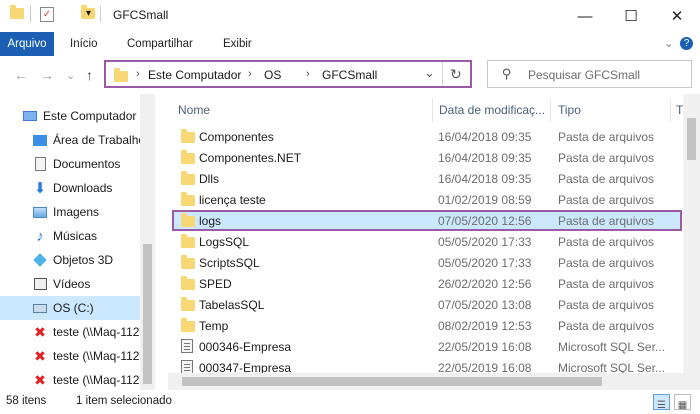  Describe the element at coordinates (585, 16) in the screenshot. I see `minimize-button: —` at that location.